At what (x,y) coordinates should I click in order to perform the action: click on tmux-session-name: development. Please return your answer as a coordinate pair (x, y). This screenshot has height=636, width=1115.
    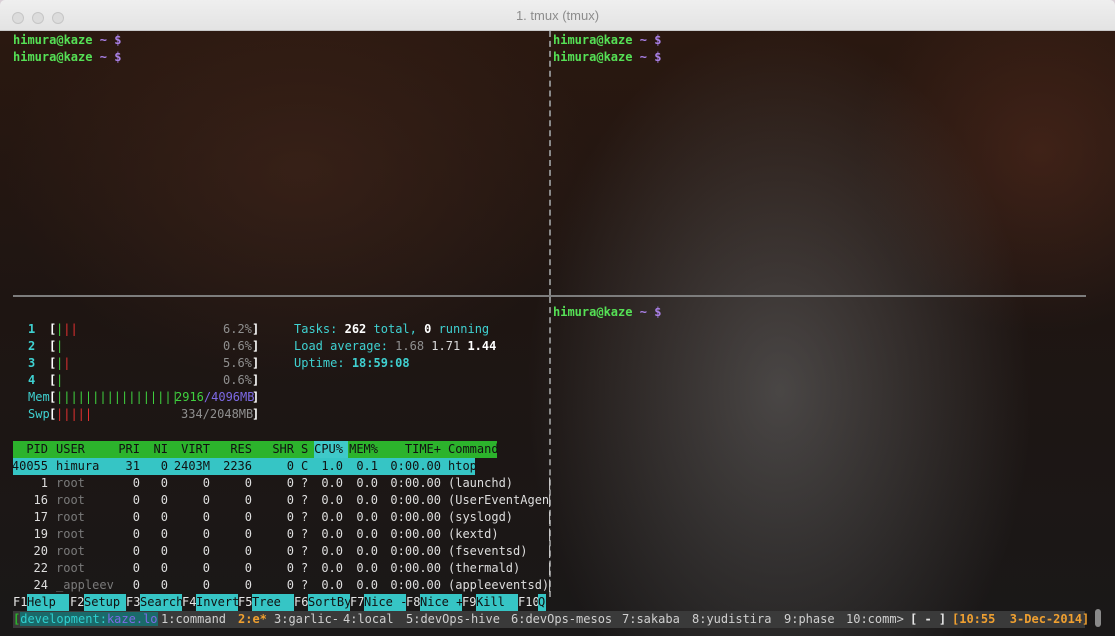
    Looking at the image, I should click on (60, 619).